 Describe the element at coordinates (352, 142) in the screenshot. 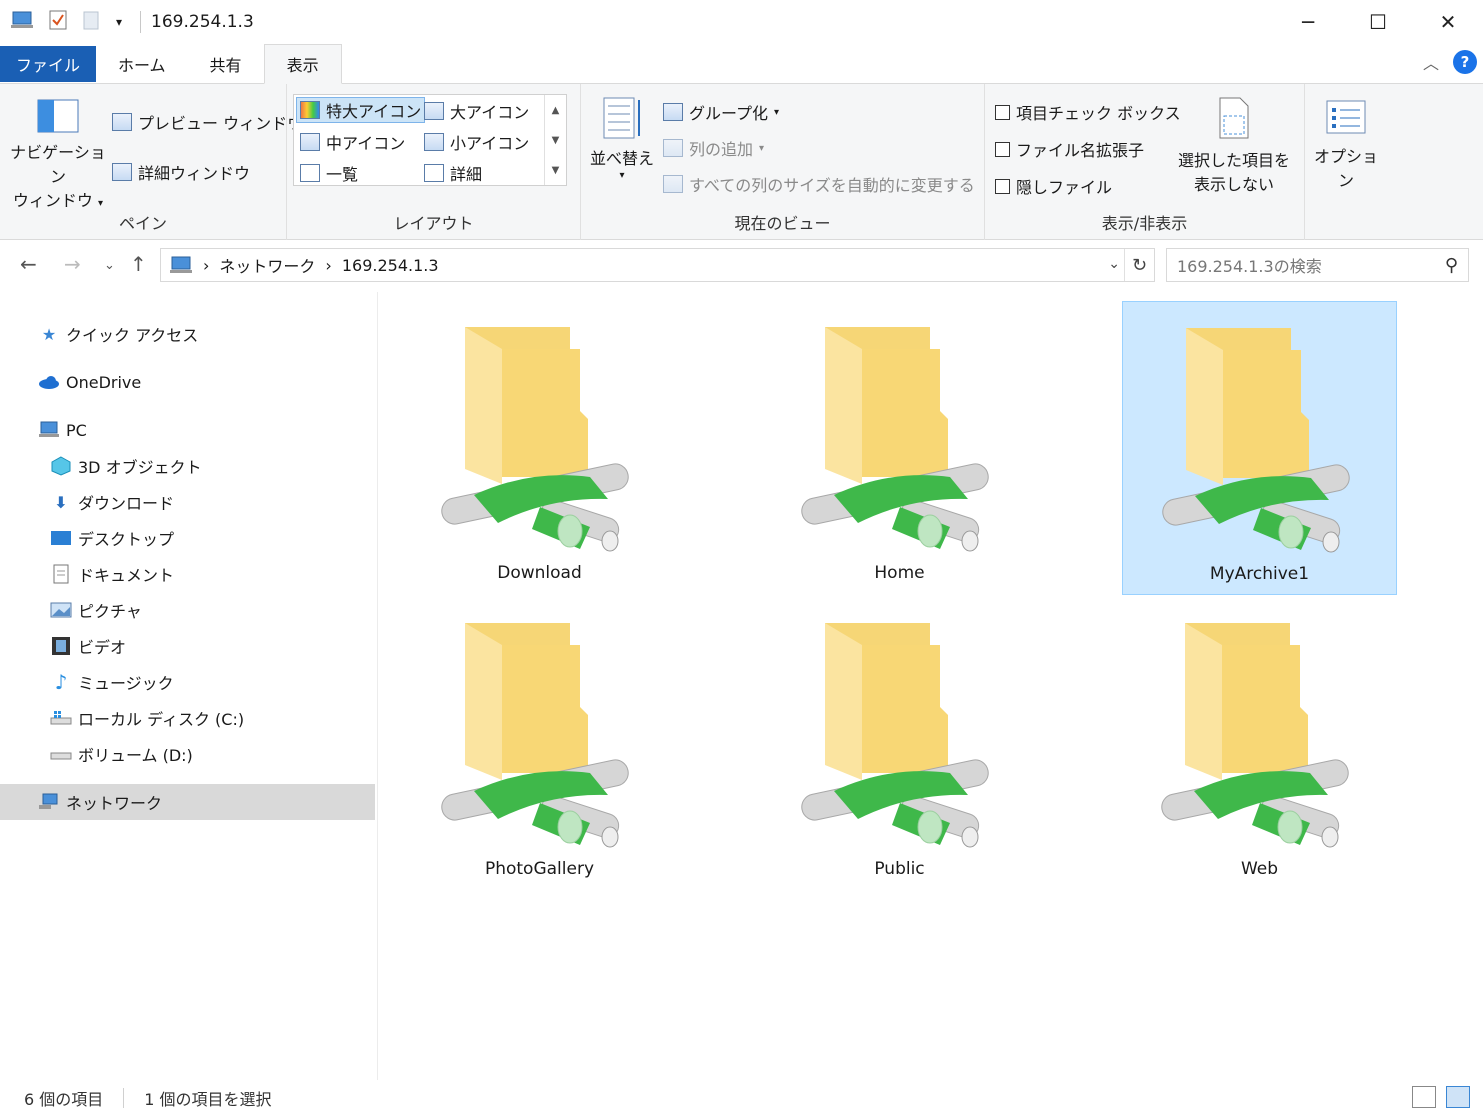

I see `layout-medium-icons: 中アイコン` at that location.